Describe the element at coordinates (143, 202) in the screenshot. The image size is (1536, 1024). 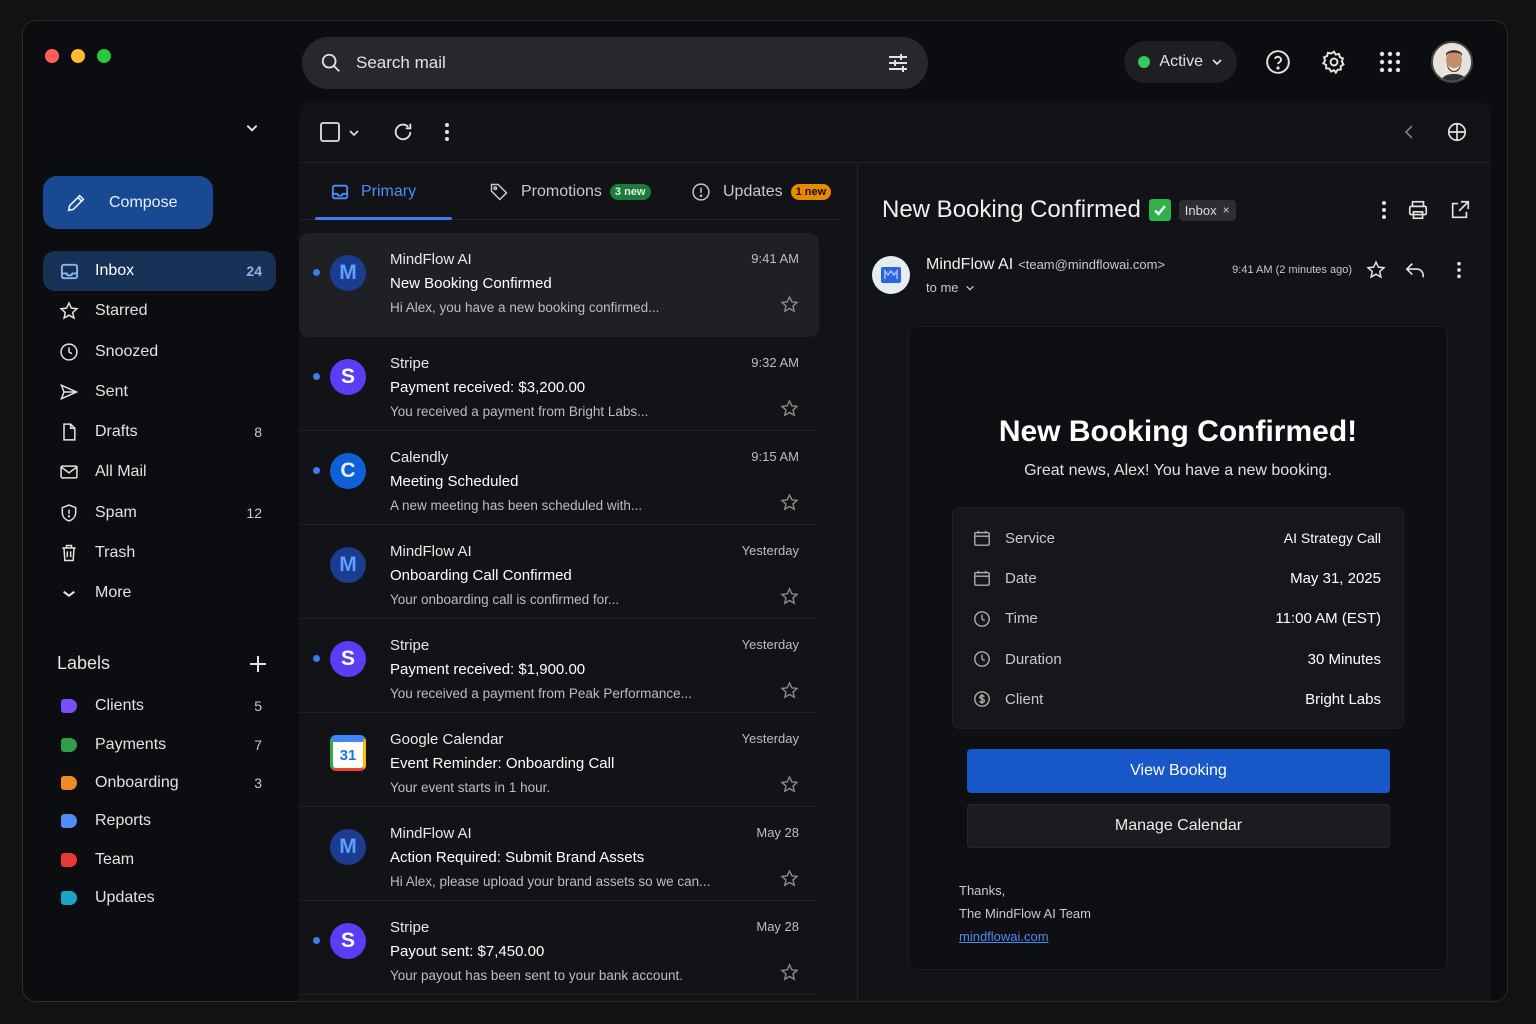
I see `compose-label: Compose` at that location.